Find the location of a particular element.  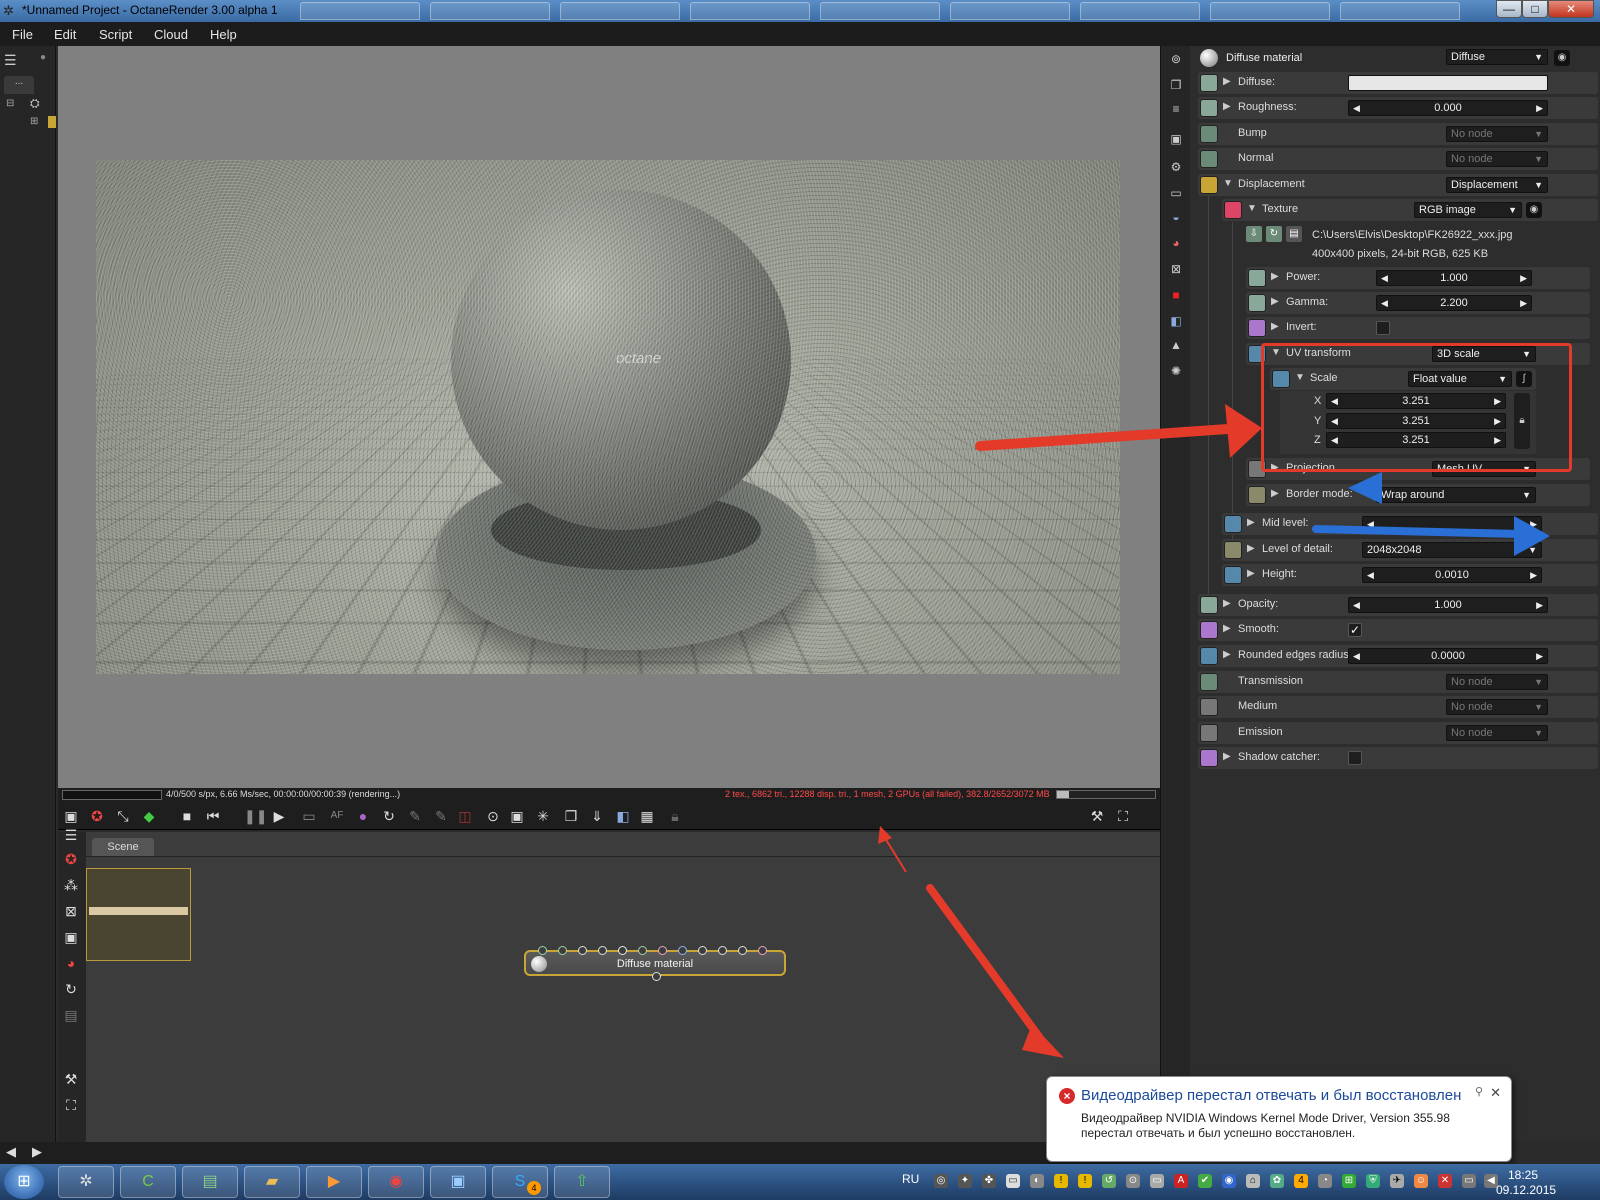

pause-icon: ❚❚ is located at coordinates (255, 816).